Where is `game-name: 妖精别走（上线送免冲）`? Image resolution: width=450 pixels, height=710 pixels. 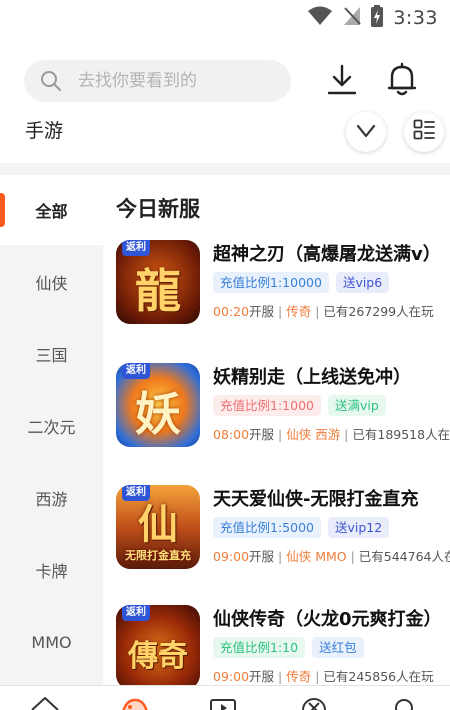
game-name: 妖精别走（上线送免冲） is located at coordinates (312, 377).